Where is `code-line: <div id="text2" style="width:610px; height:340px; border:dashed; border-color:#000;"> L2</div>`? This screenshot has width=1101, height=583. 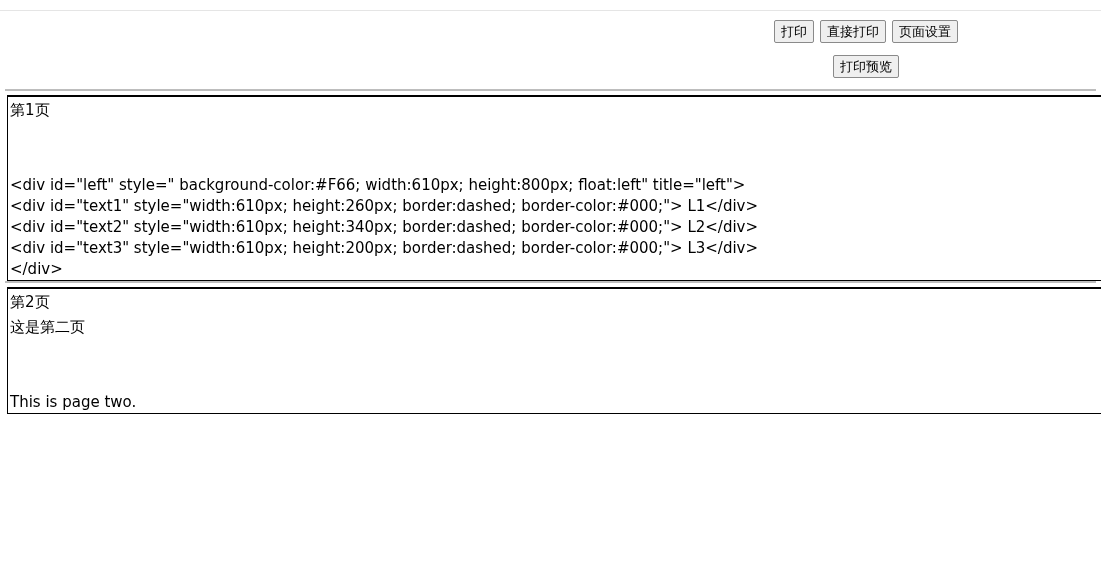
code-line: <div id="text2" style="width:610px; height:340px; border:dashed; border-color:#000;"> L2</div> is located at coordinates (384, 227).